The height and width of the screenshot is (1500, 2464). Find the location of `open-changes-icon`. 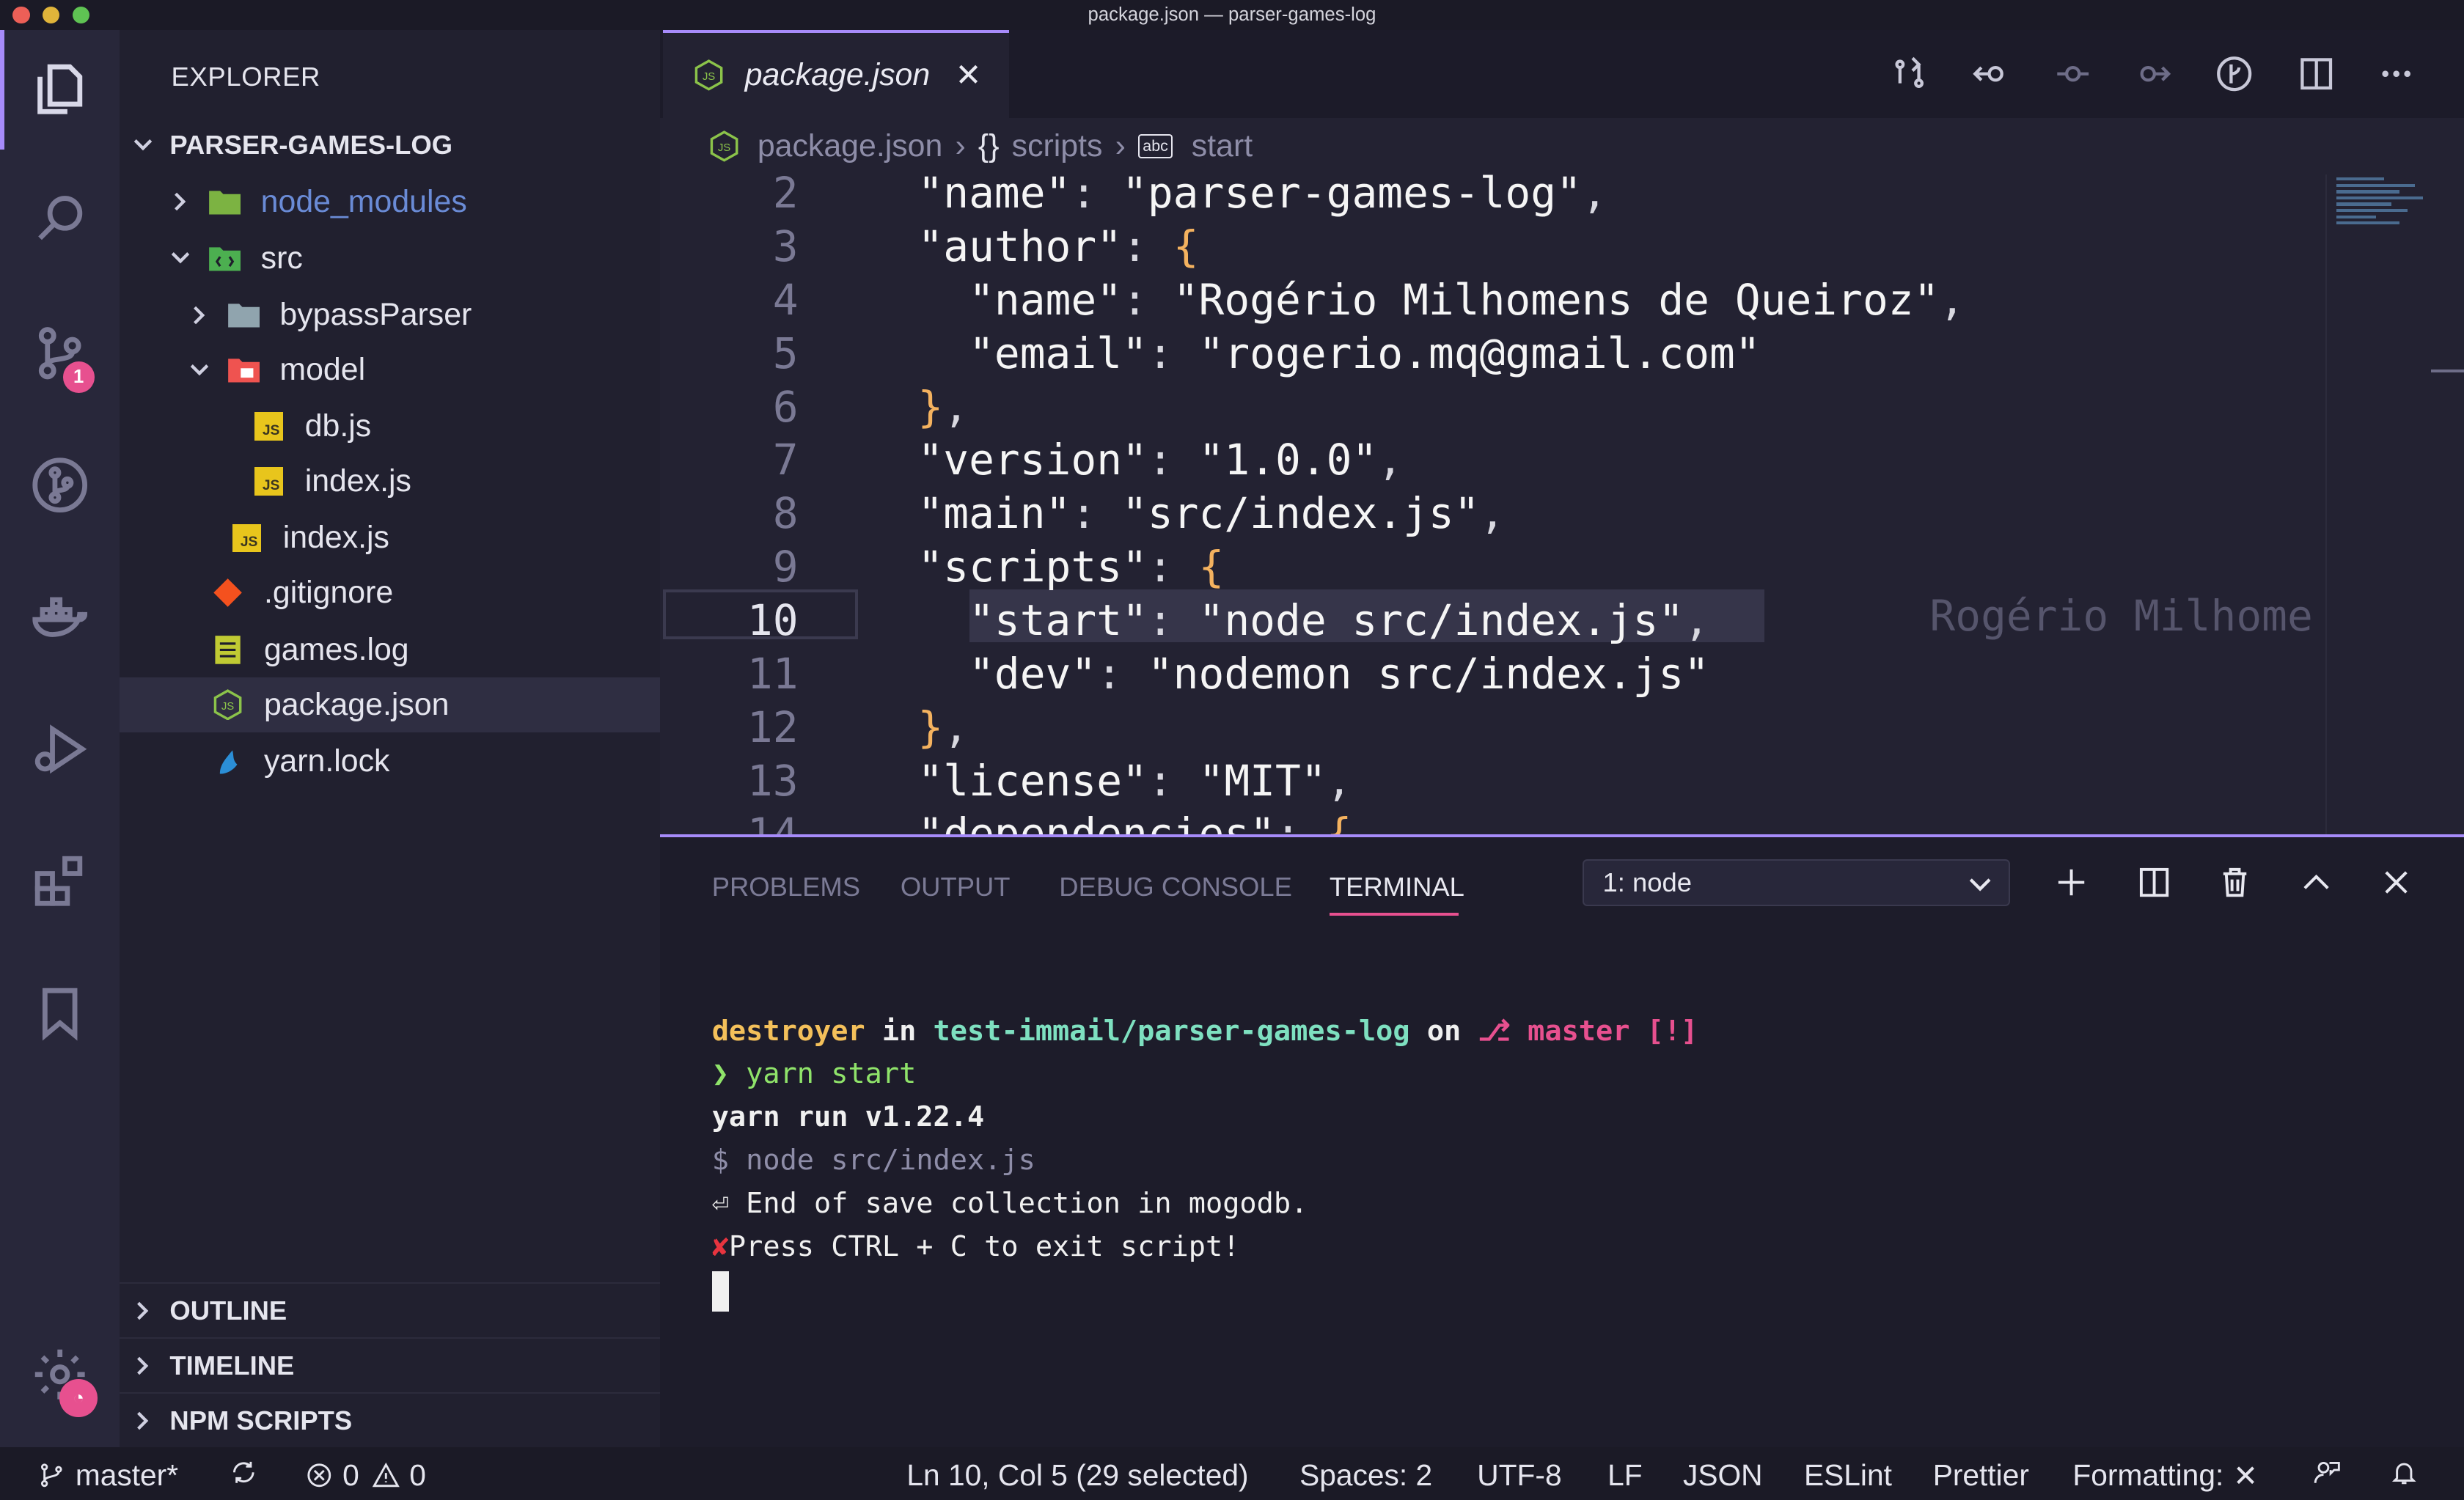

open-changes-icon is located at coordinates (1910, 74).